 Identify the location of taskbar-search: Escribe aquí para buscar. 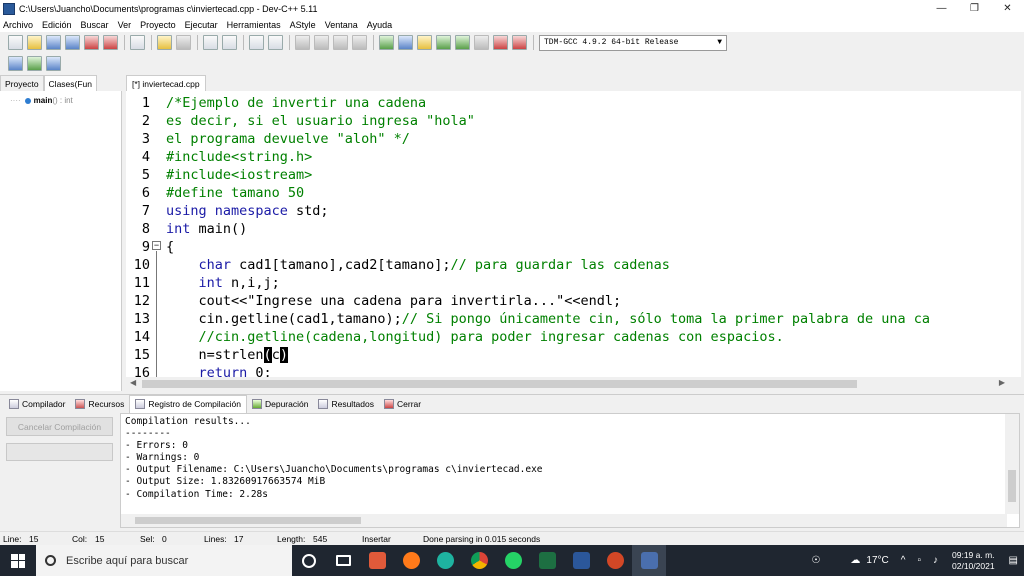
(164, 560).